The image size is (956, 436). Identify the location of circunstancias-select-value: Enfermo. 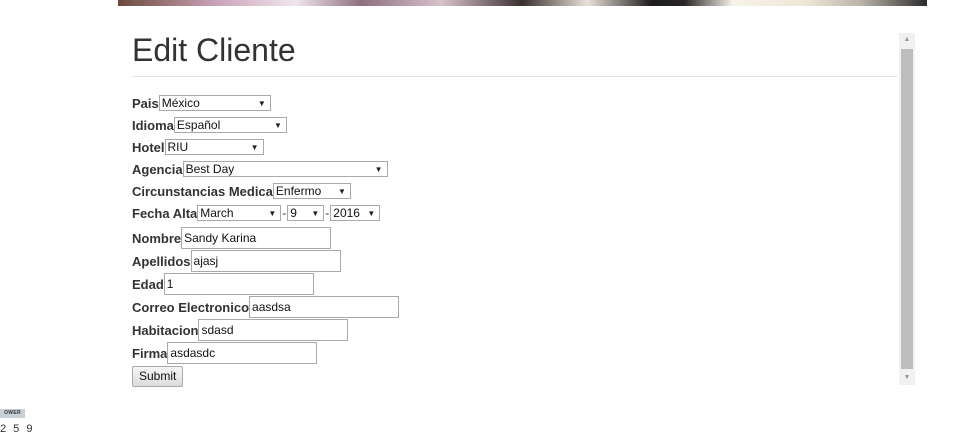
(298, 191).